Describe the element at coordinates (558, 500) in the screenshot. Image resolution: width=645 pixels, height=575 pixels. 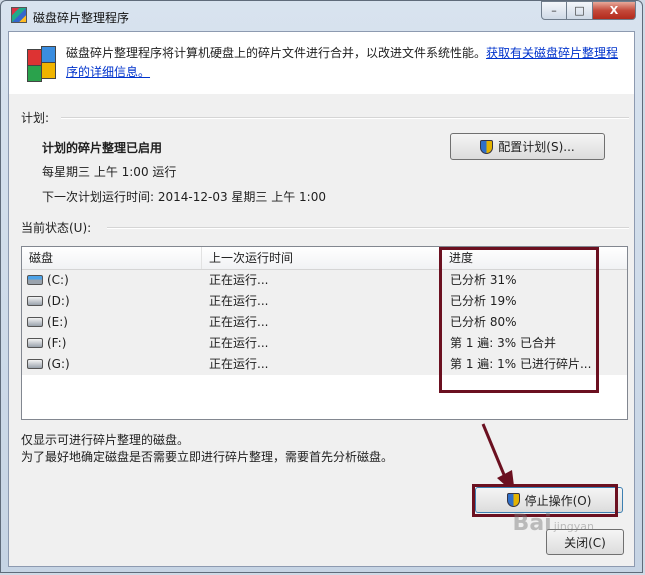
I see `stop-operation-label: 停止操作(O)` at that location.